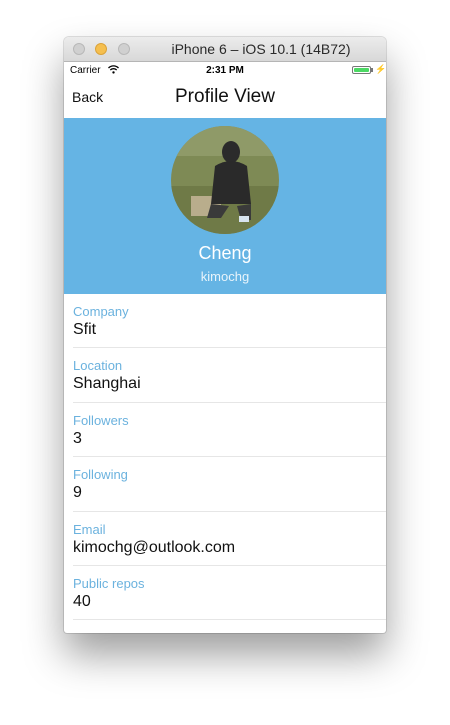 The height and width of the screenshot is (725, 450). What do you see at coordinates (98, 366) in the screenshot?
I see `info-label: Location` at bounding box center [98, 366].